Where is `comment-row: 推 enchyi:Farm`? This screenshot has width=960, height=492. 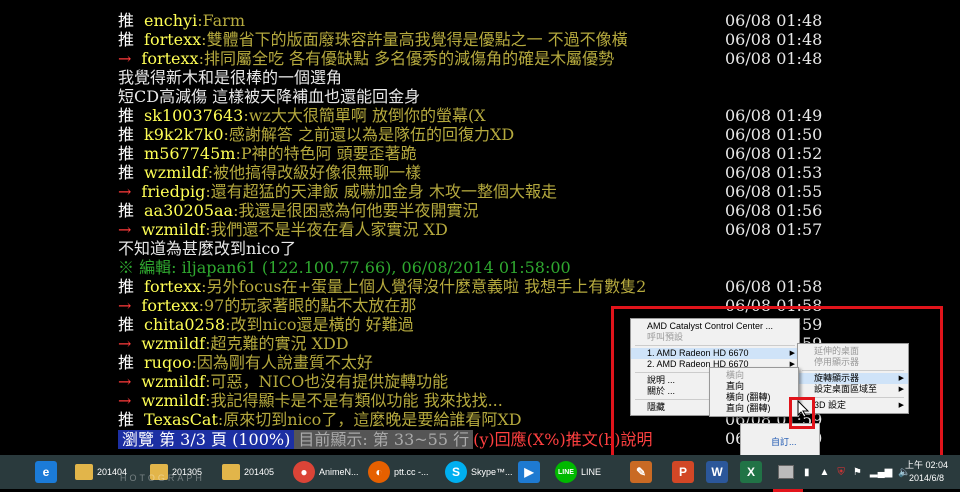 comment-row: 推 enchyi:Farm is located at coordinates (478, 20).